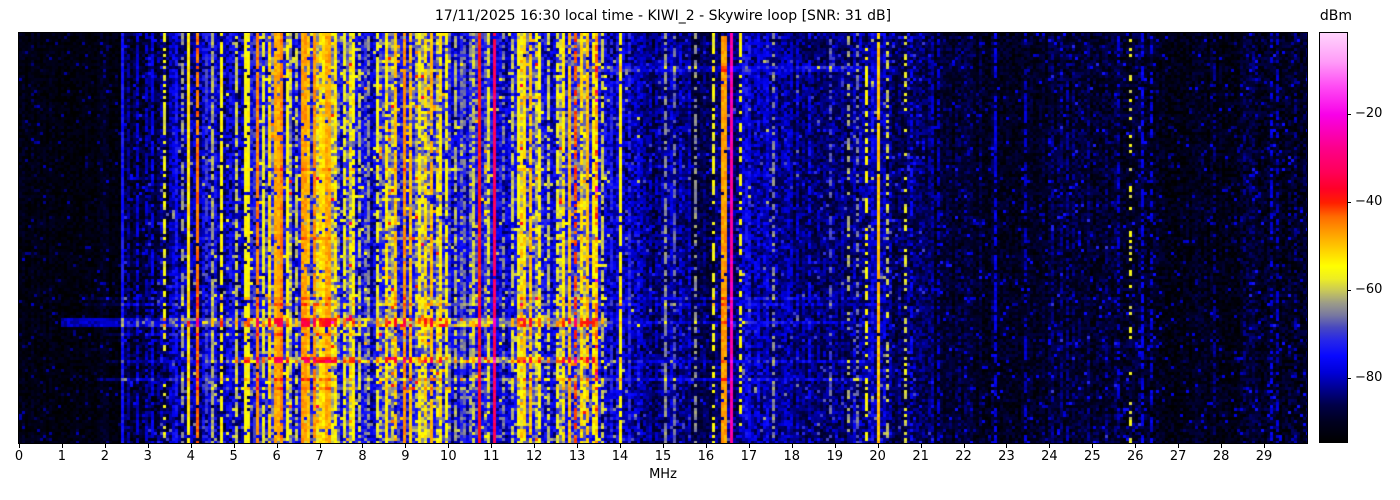 The width and height of the screenshot is (1400, 500). Describe the element at coordinates (1221, 456) in the screenshot. I see `x-tick-label: 28` at that location.